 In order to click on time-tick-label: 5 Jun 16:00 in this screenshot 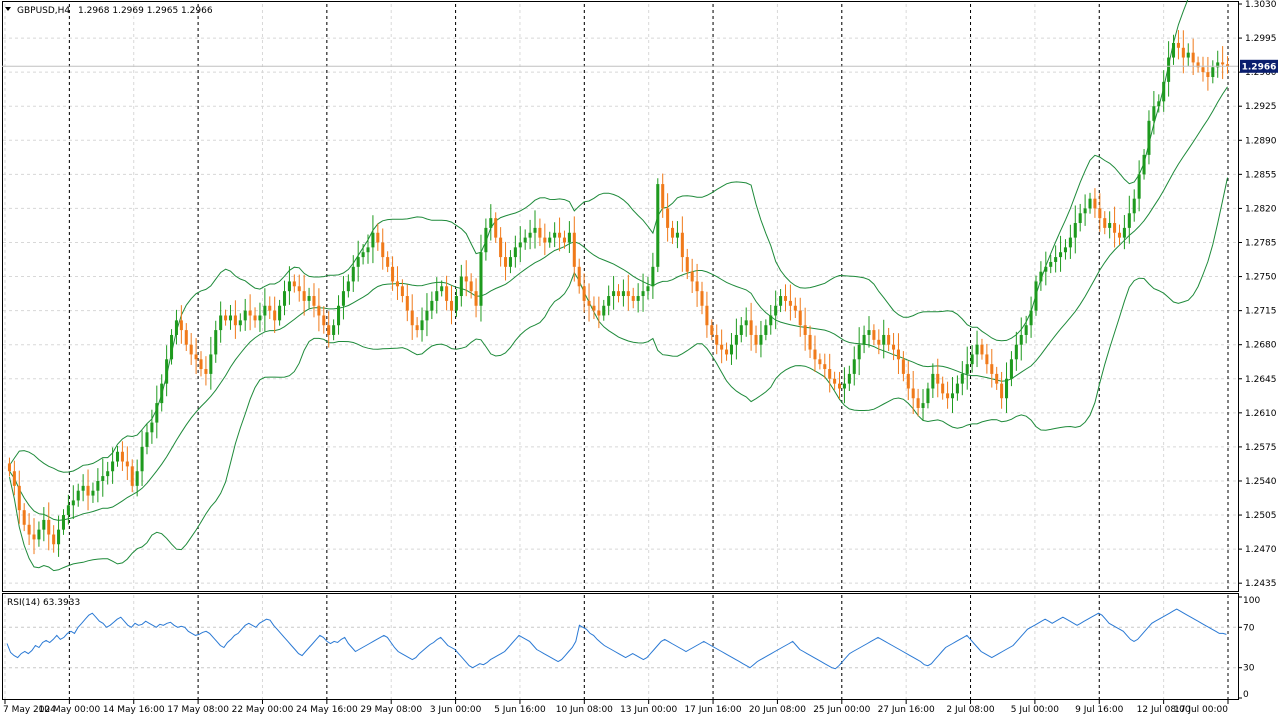, I will do `click(520, 710)`.